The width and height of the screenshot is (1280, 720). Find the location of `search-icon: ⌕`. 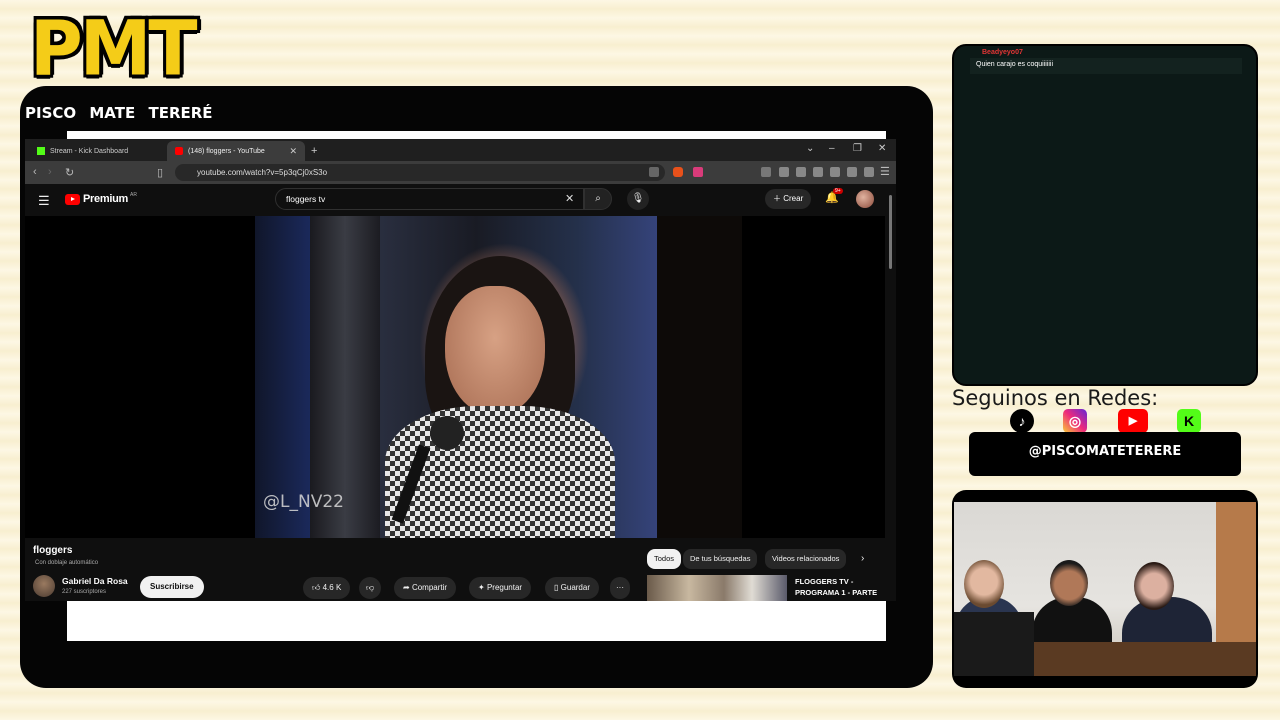

search-icon: ⌕ is located at coordinates (598, 198).